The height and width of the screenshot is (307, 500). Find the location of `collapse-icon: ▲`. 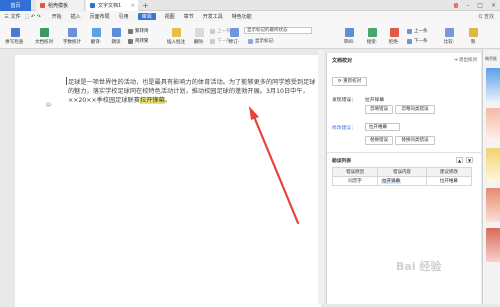

collapse-icon: ▲ is located at coordinates (459, 160).